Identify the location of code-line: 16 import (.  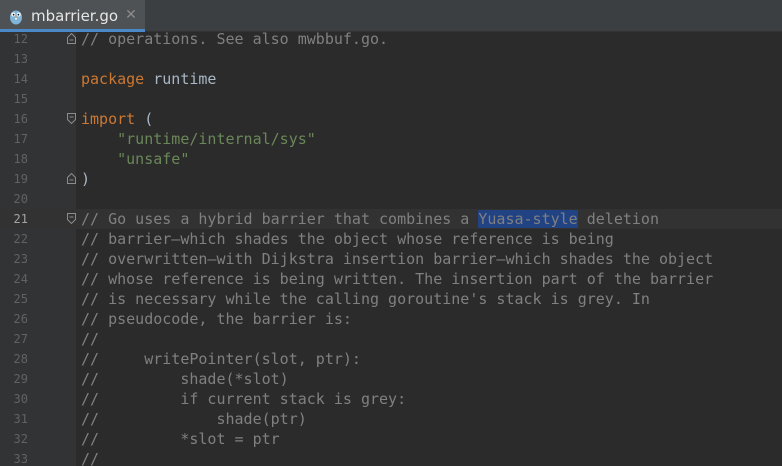
(391, 119).